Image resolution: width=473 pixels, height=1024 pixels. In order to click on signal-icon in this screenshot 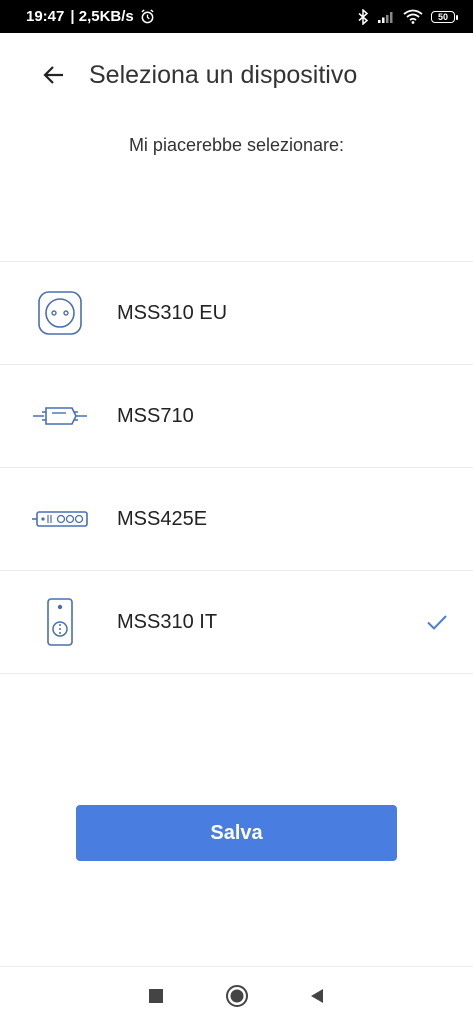, I will do `click(385, 17)`.